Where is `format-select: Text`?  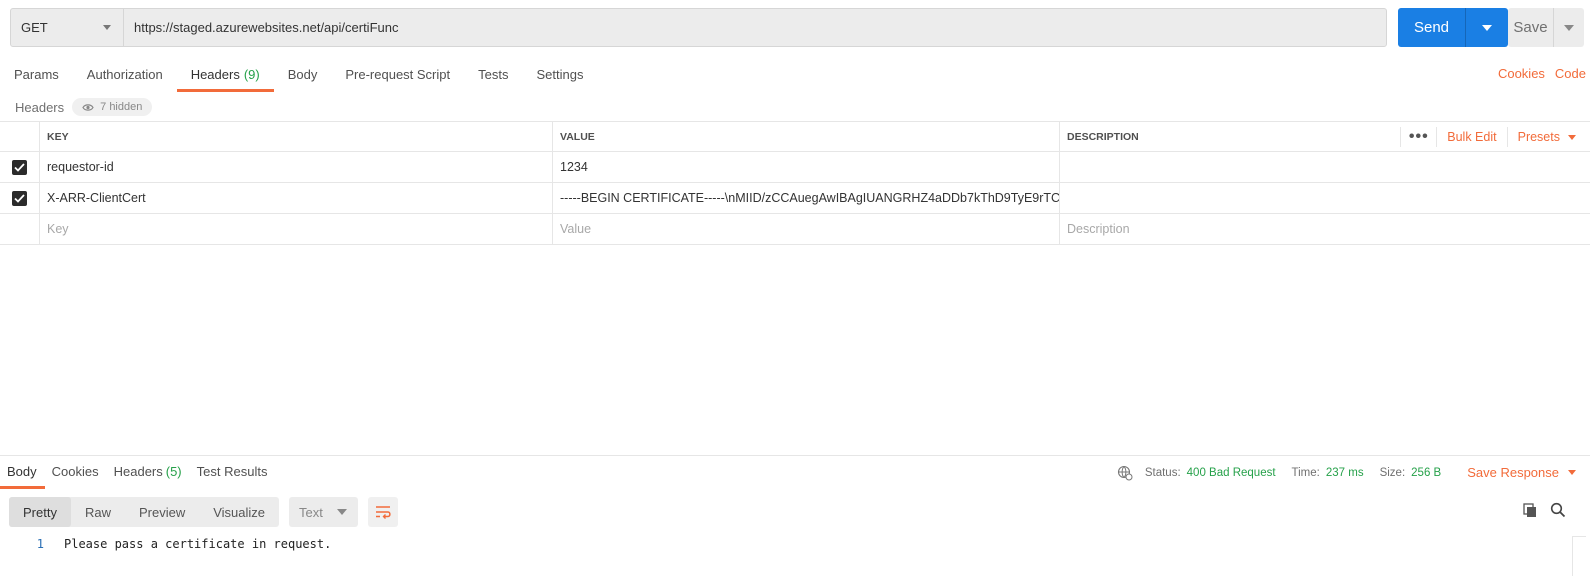
format-select: Text is located at coordinates (324, 512).